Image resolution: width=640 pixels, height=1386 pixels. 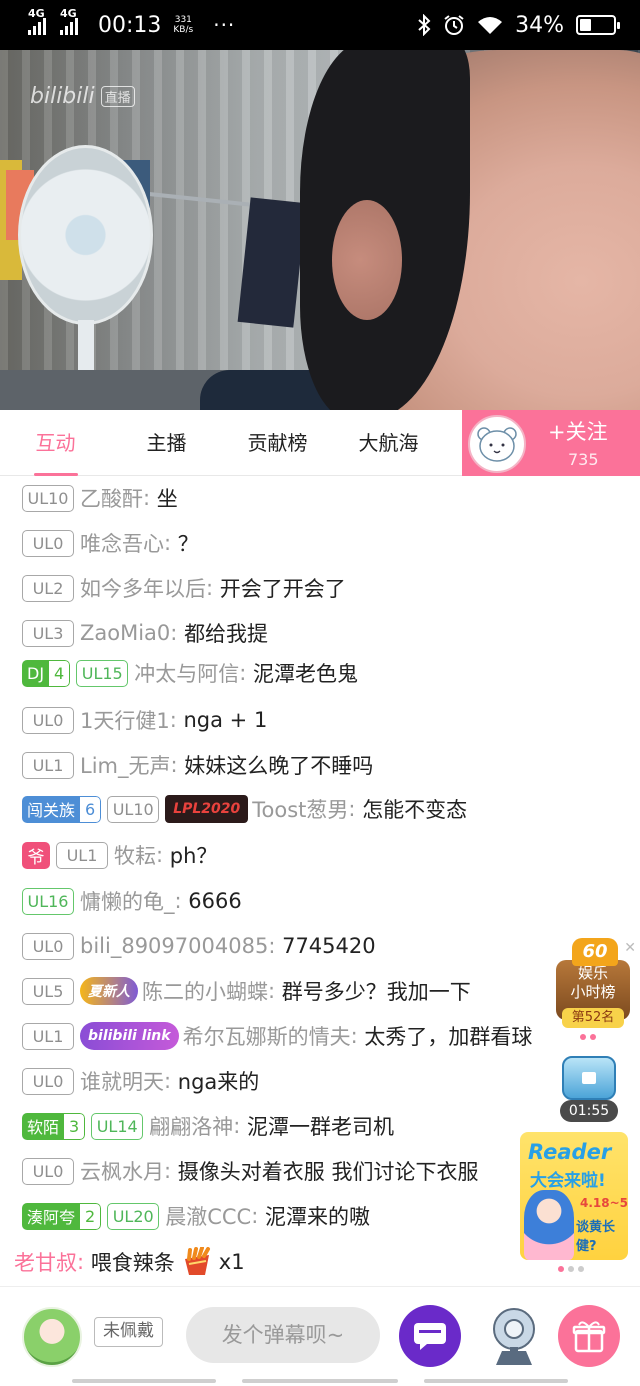 I want to click on fan-medal: 湊阿夸 2, so click(x=62, y=1216).